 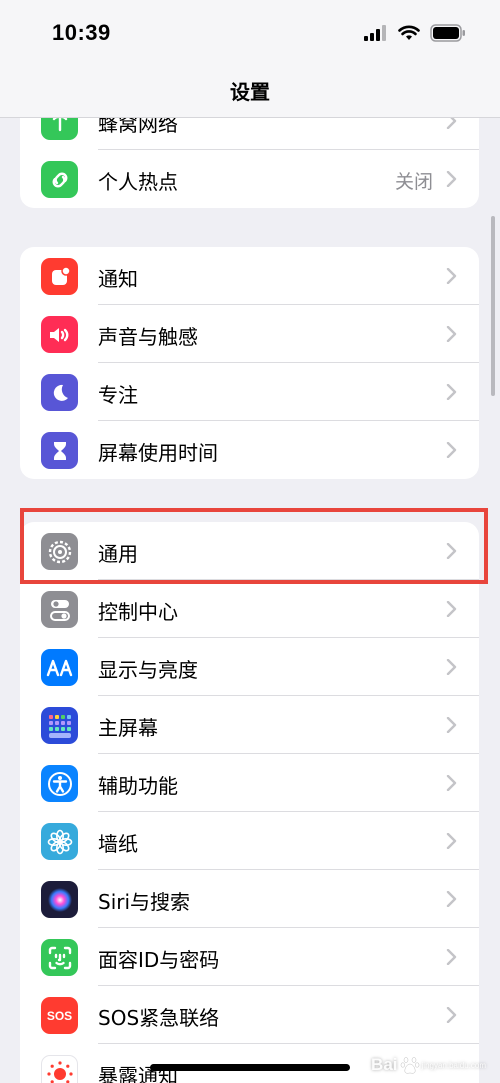 I want to click on wallpaper-flower-icon, so click(x=59, y=841).